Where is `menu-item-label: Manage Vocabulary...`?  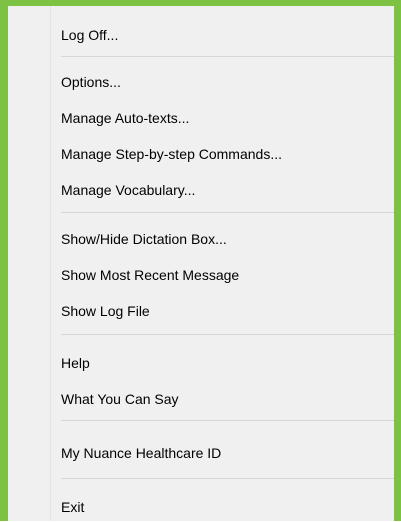
menu-item-label: Manage Vocabulary... is located at coordinates (128, 190).